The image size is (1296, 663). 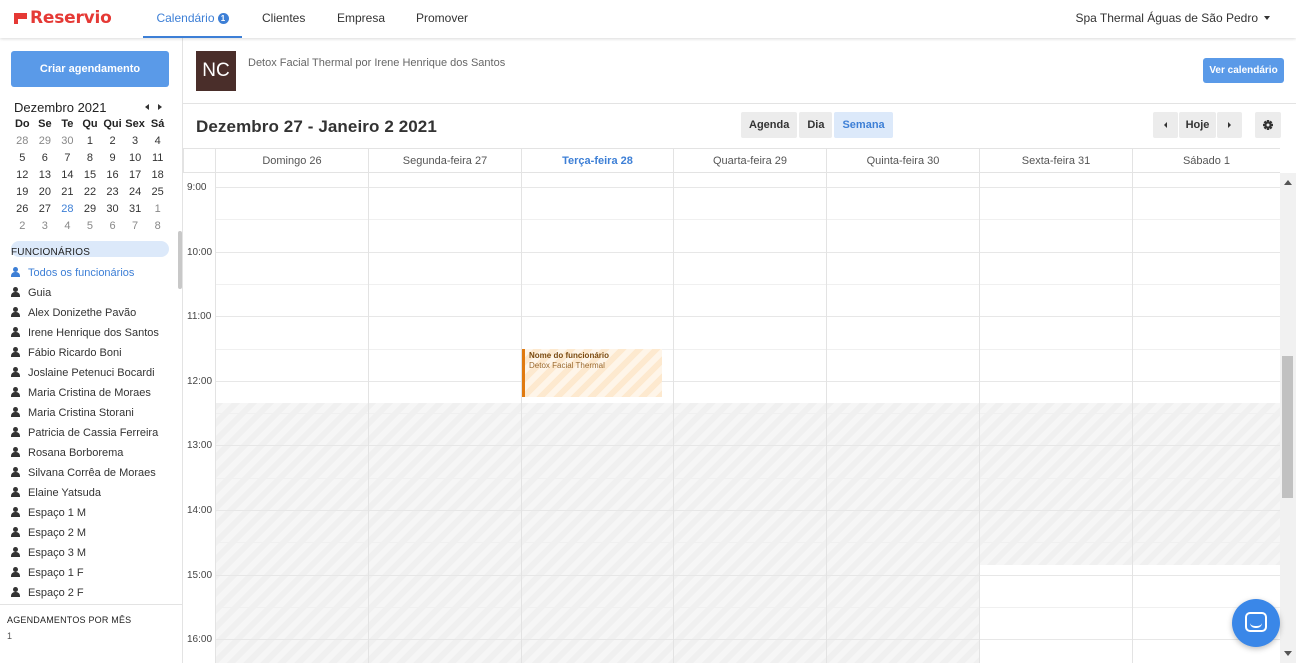 I want to click on staff-item: Espaço 2 F, so click(x=93, y=593).